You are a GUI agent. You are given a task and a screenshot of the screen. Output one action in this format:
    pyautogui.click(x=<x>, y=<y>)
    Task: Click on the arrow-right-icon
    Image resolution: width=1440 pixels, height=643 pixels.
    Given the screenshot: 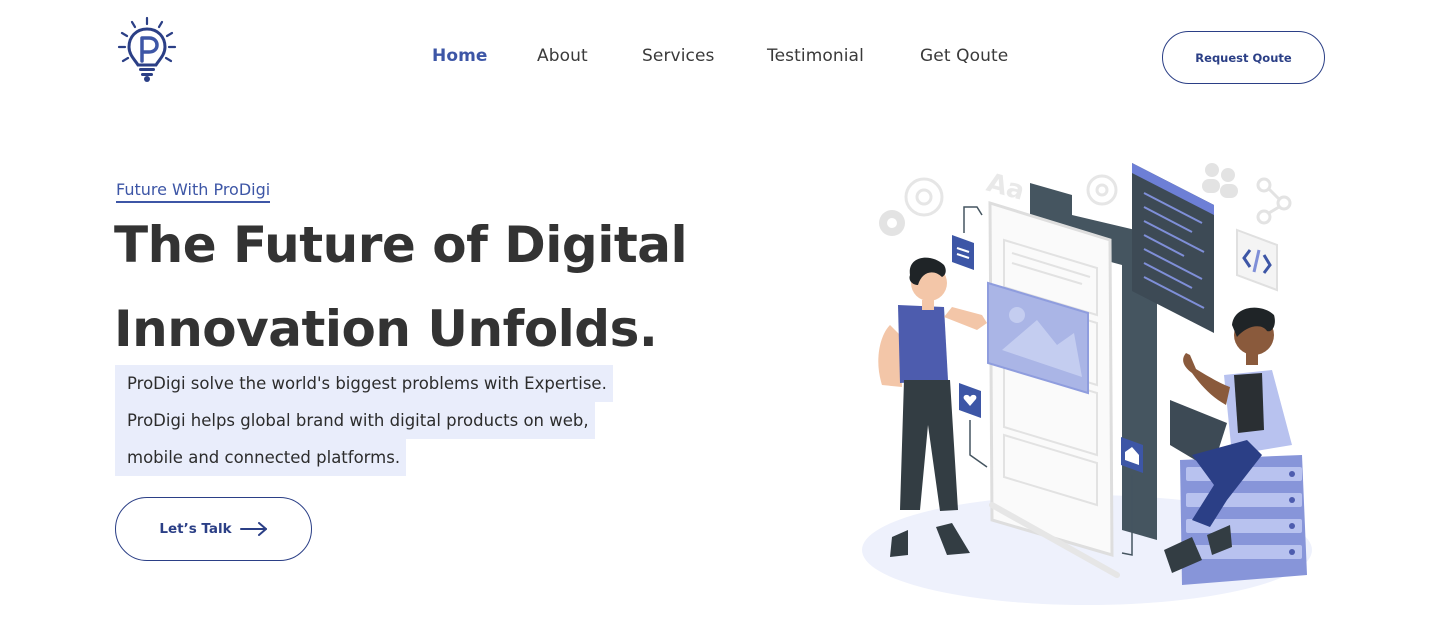 What is the action you would take?
    pyautogui.click(x=253, y=529)
    